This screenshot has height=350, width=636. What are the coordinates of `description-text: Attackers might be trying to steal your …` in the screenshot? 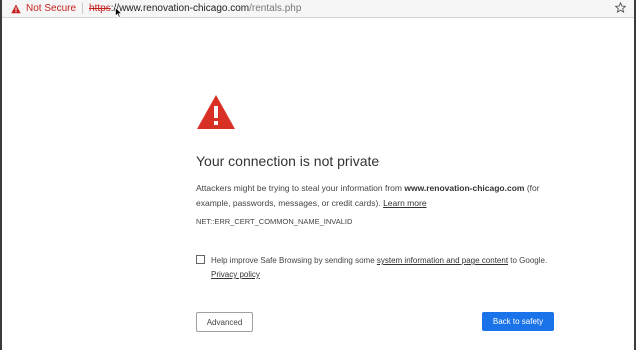 It's located at (300, 188).